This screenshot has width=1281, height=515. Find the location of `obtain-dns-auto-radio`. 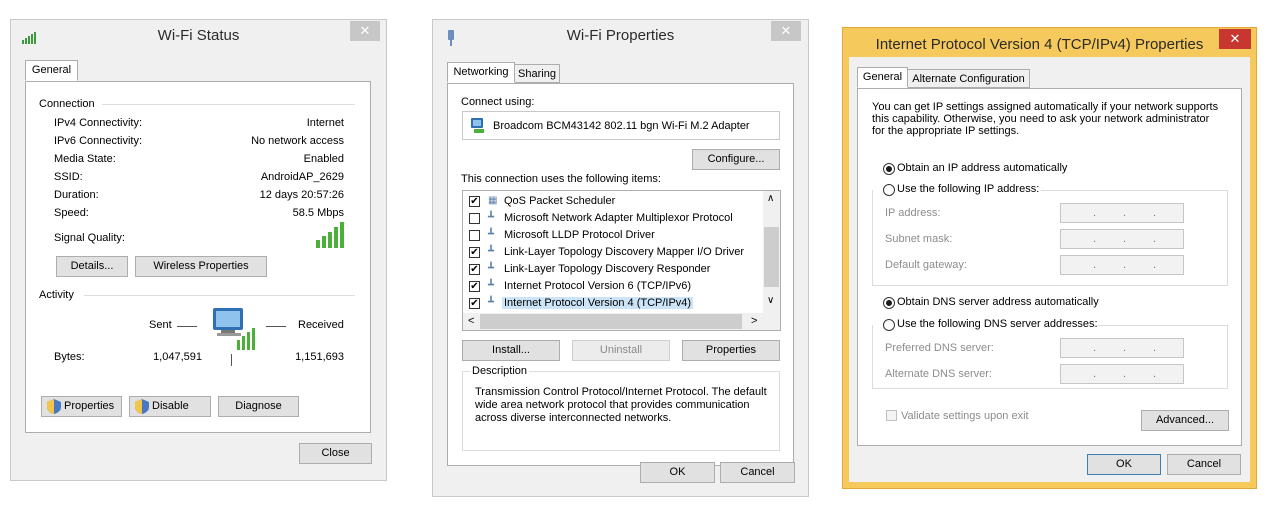

obtain-dns-auto-radio is located at coordinates (889, 303).